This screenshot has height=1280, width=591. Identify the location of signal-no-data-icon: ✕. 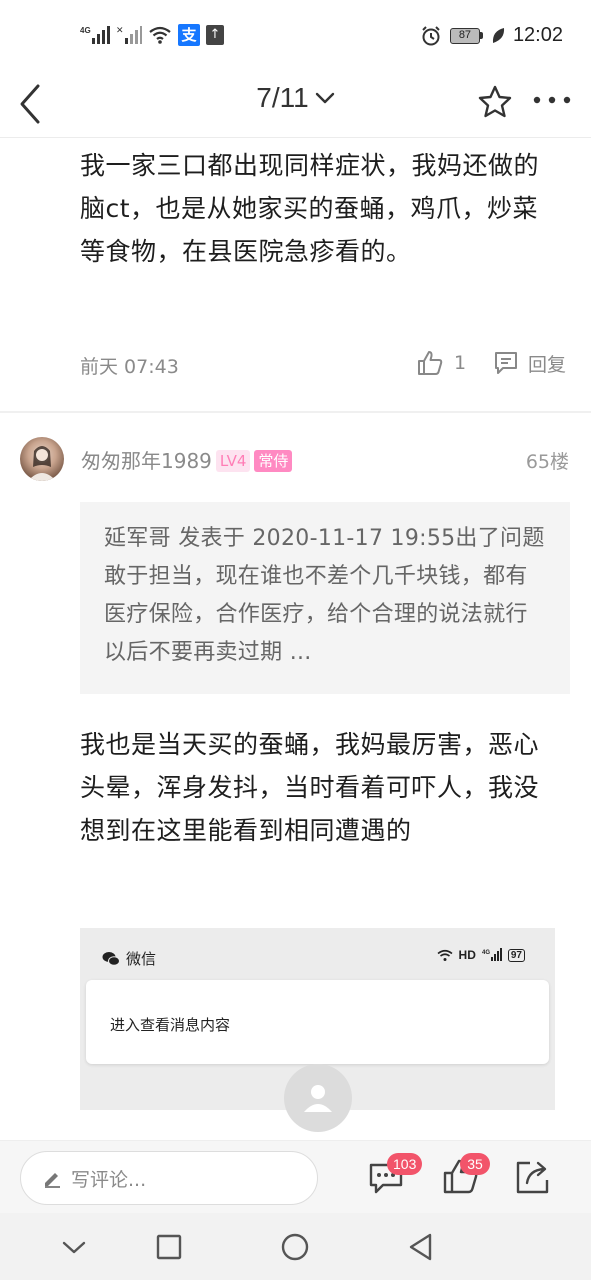
(129, 34).